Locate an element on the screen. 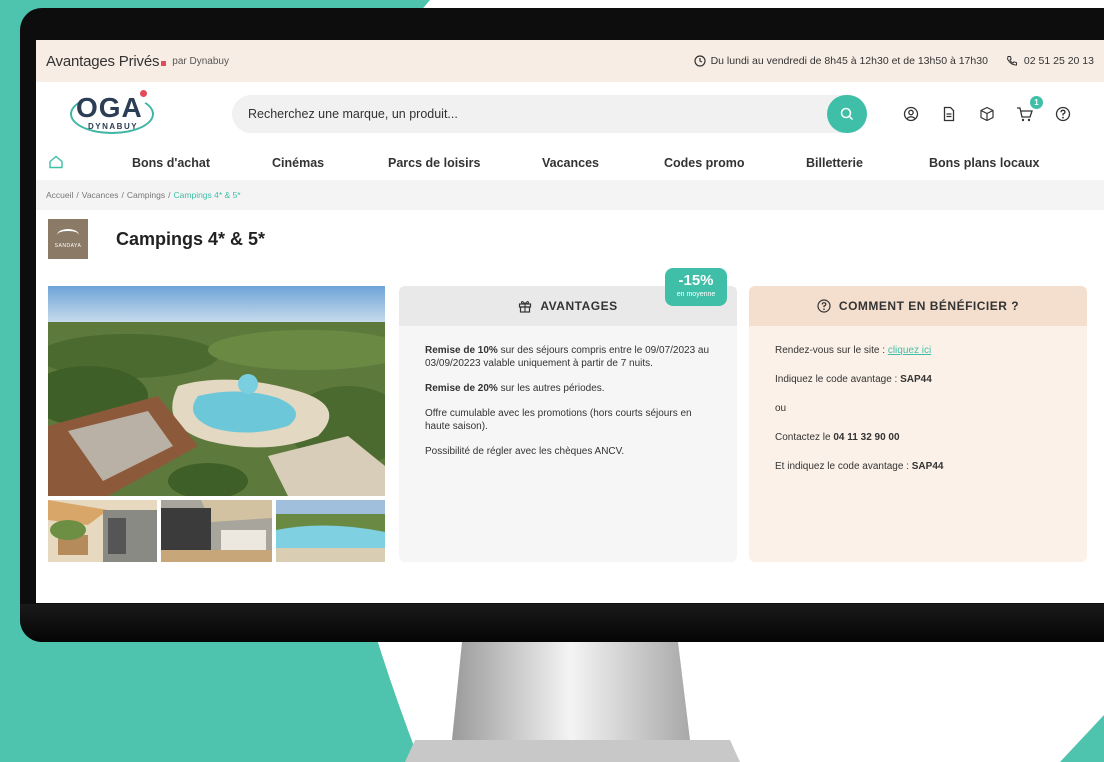 This screenshot has width=1104, height=762. contact-phone: 02 51 25 20 13 is located at coordinates (1050, 61).